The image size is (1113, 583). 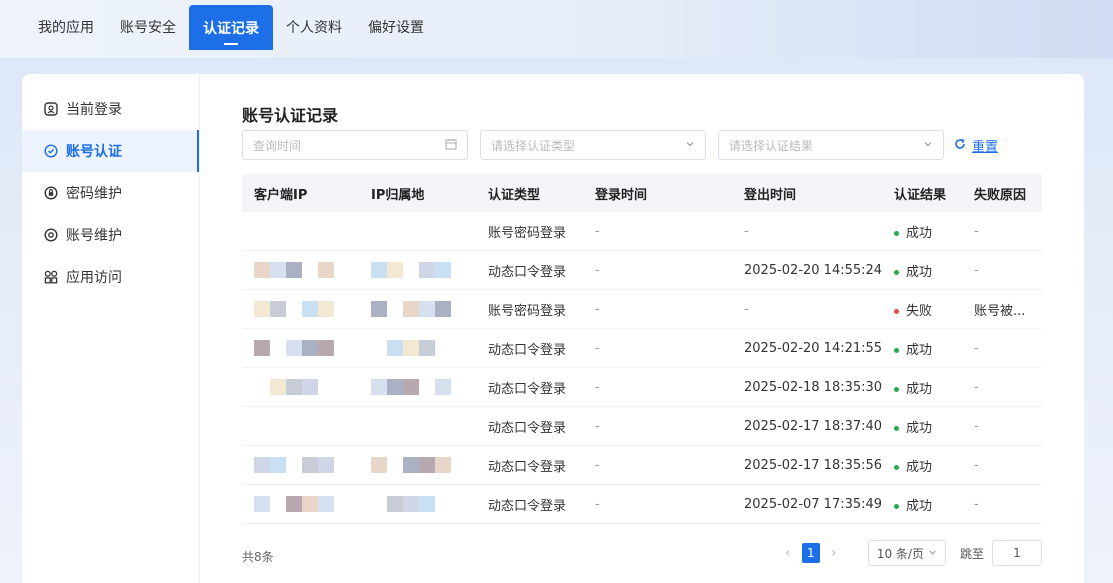 I want to click on next-page-icon: ›, so click(x=834, y=553).